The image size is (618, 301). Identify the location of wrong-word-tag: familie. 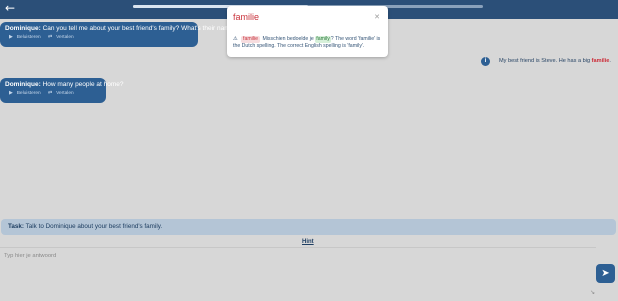
(250, 40).